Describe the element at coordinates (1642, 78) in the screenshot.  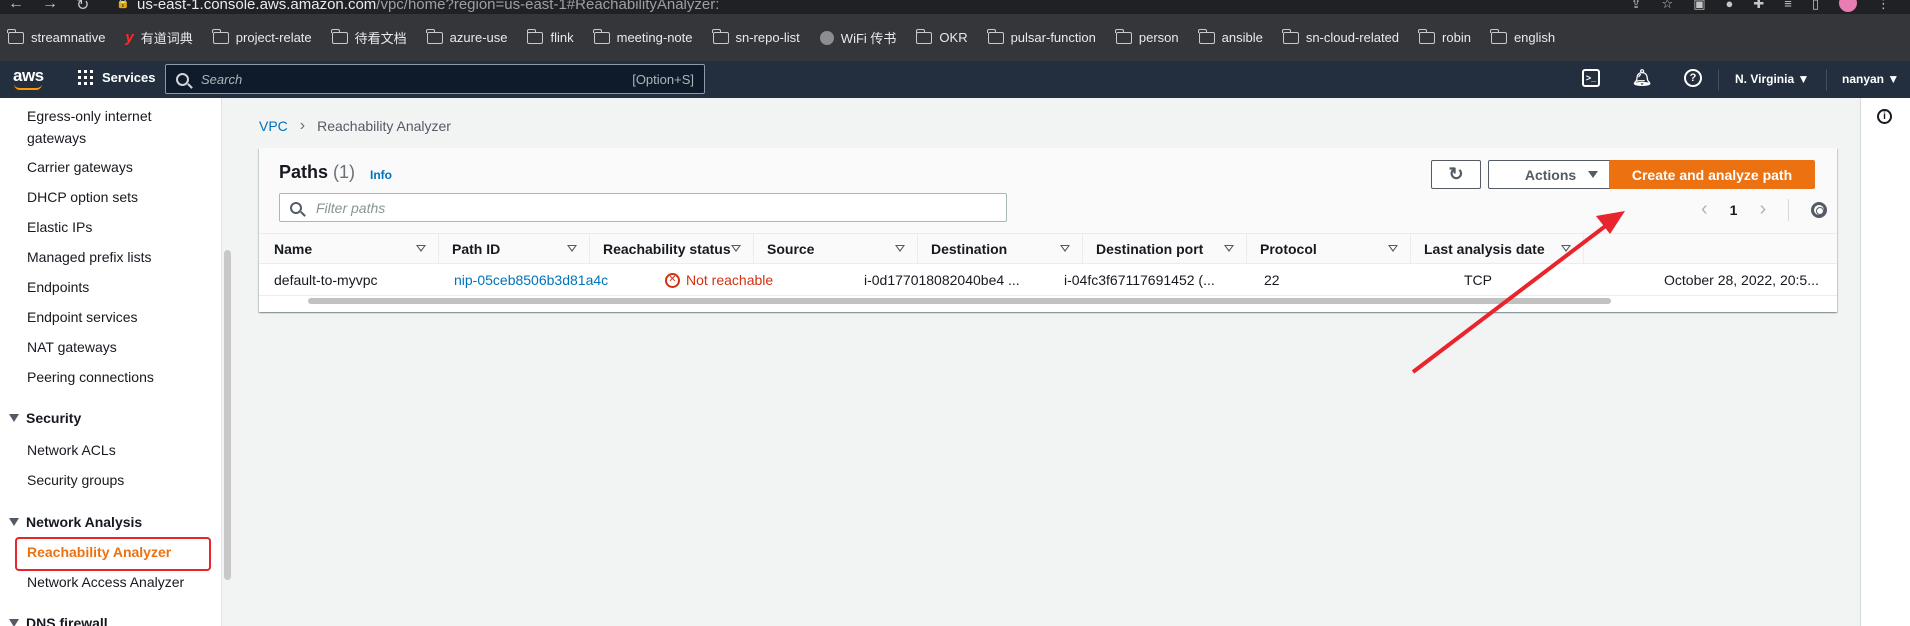
I see `bell-icon: 🔔︎` at that location.